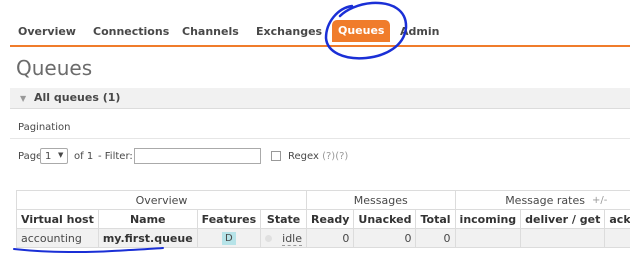 The width and height of the screenshot is (630, 258). I want to click on cell-unacked: 0, so click(385, 238).